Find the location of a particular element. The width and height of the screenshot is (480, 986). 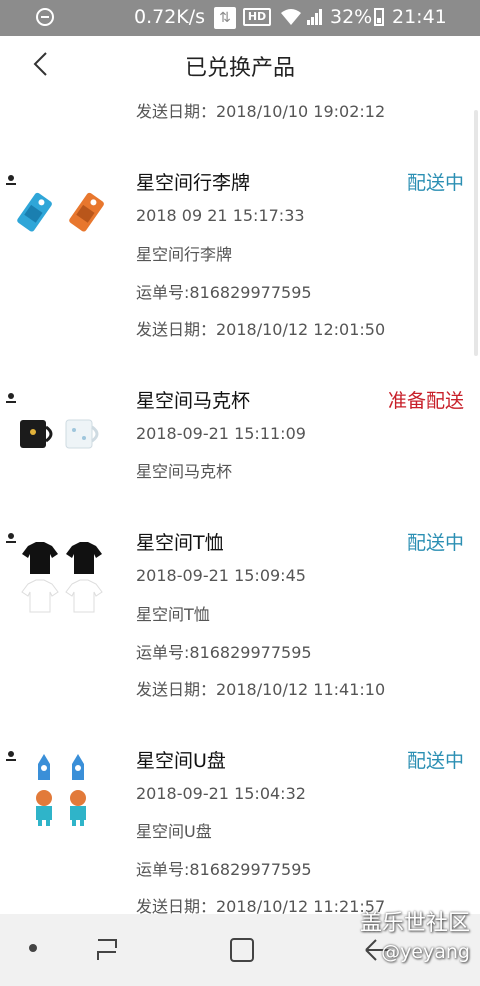

item-name: 星空间T恤 is located at coordinates (180, 543).